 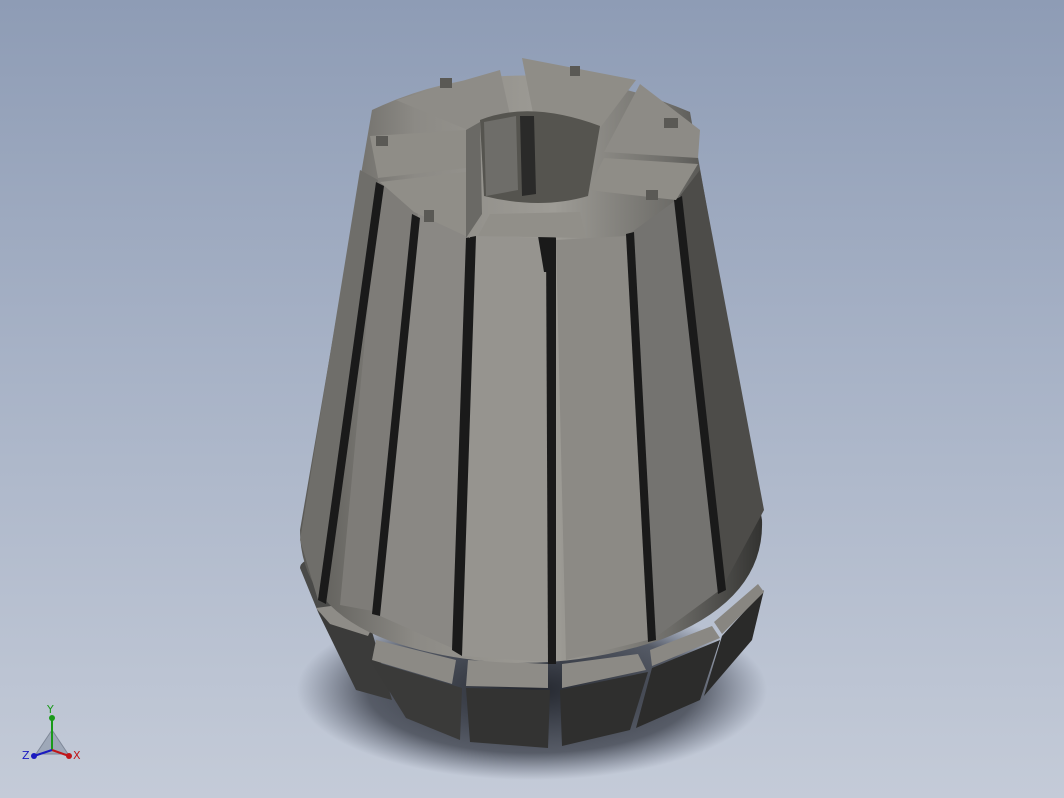 I want to click on z-axis-label: Z, so click(x=26, y=755).